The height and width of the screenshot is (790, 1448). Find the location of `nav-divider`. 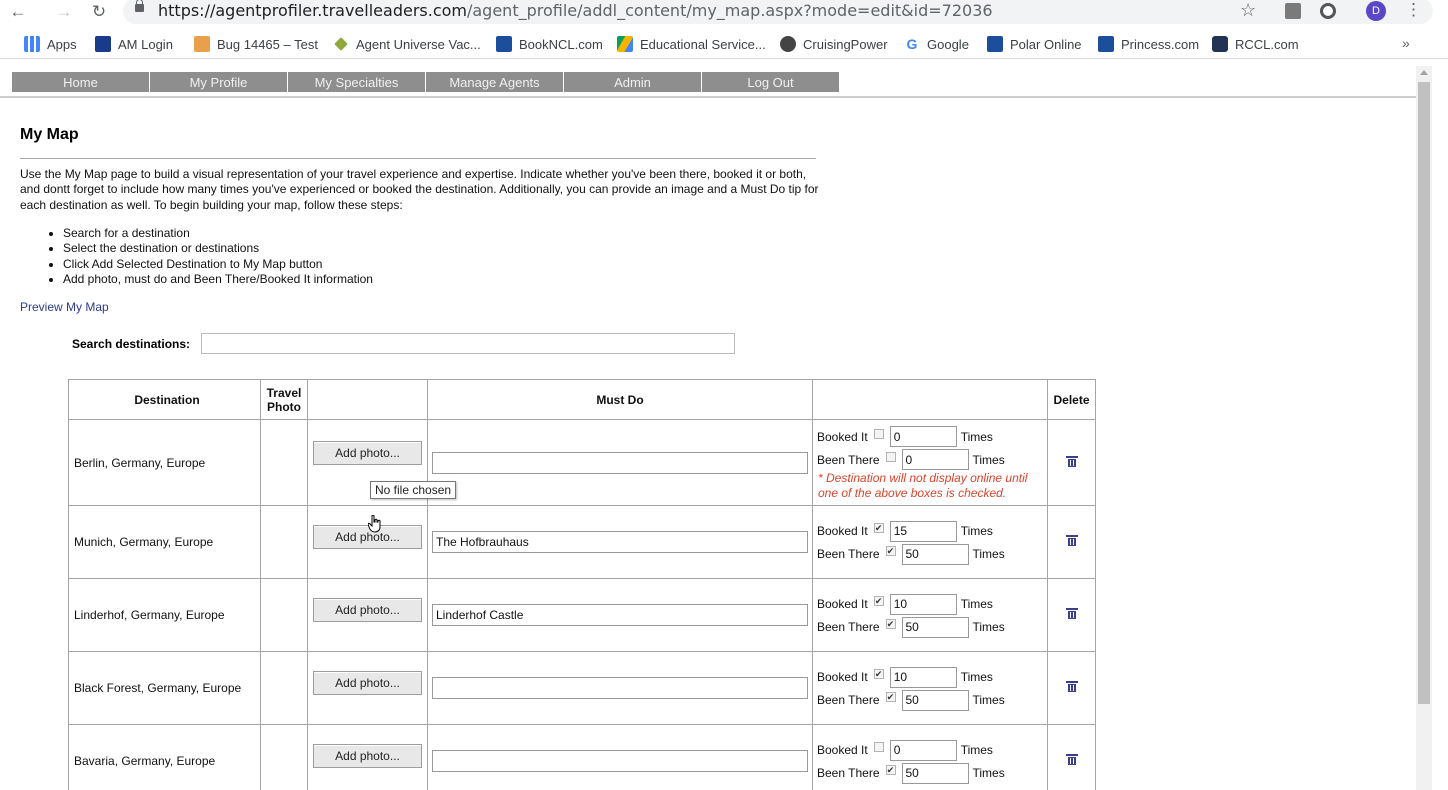

nav-divider is located at coordinates (708, 97).